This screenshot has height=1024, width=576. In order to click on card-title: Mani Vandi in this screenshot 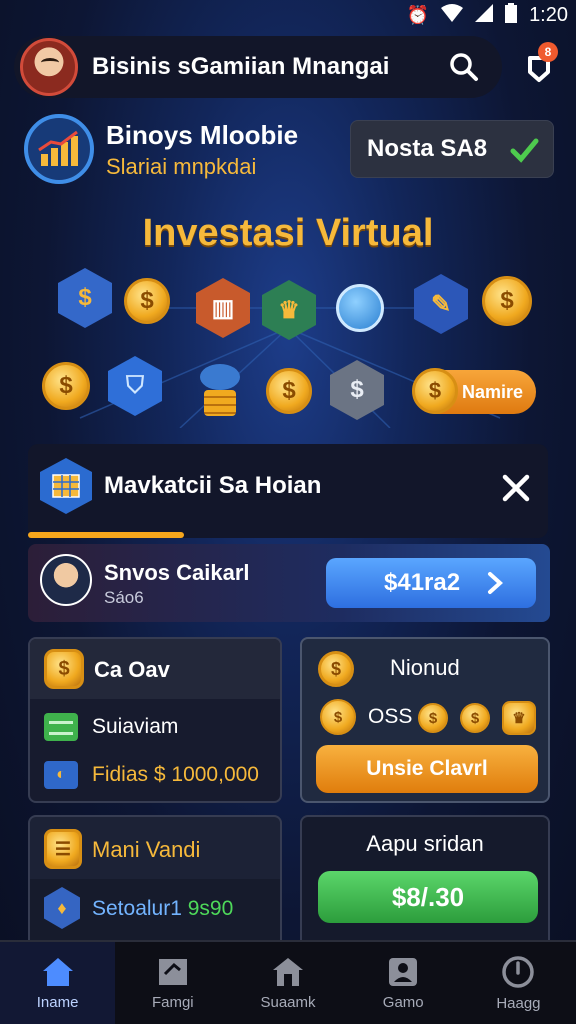, I will do `click(146, 849)`.